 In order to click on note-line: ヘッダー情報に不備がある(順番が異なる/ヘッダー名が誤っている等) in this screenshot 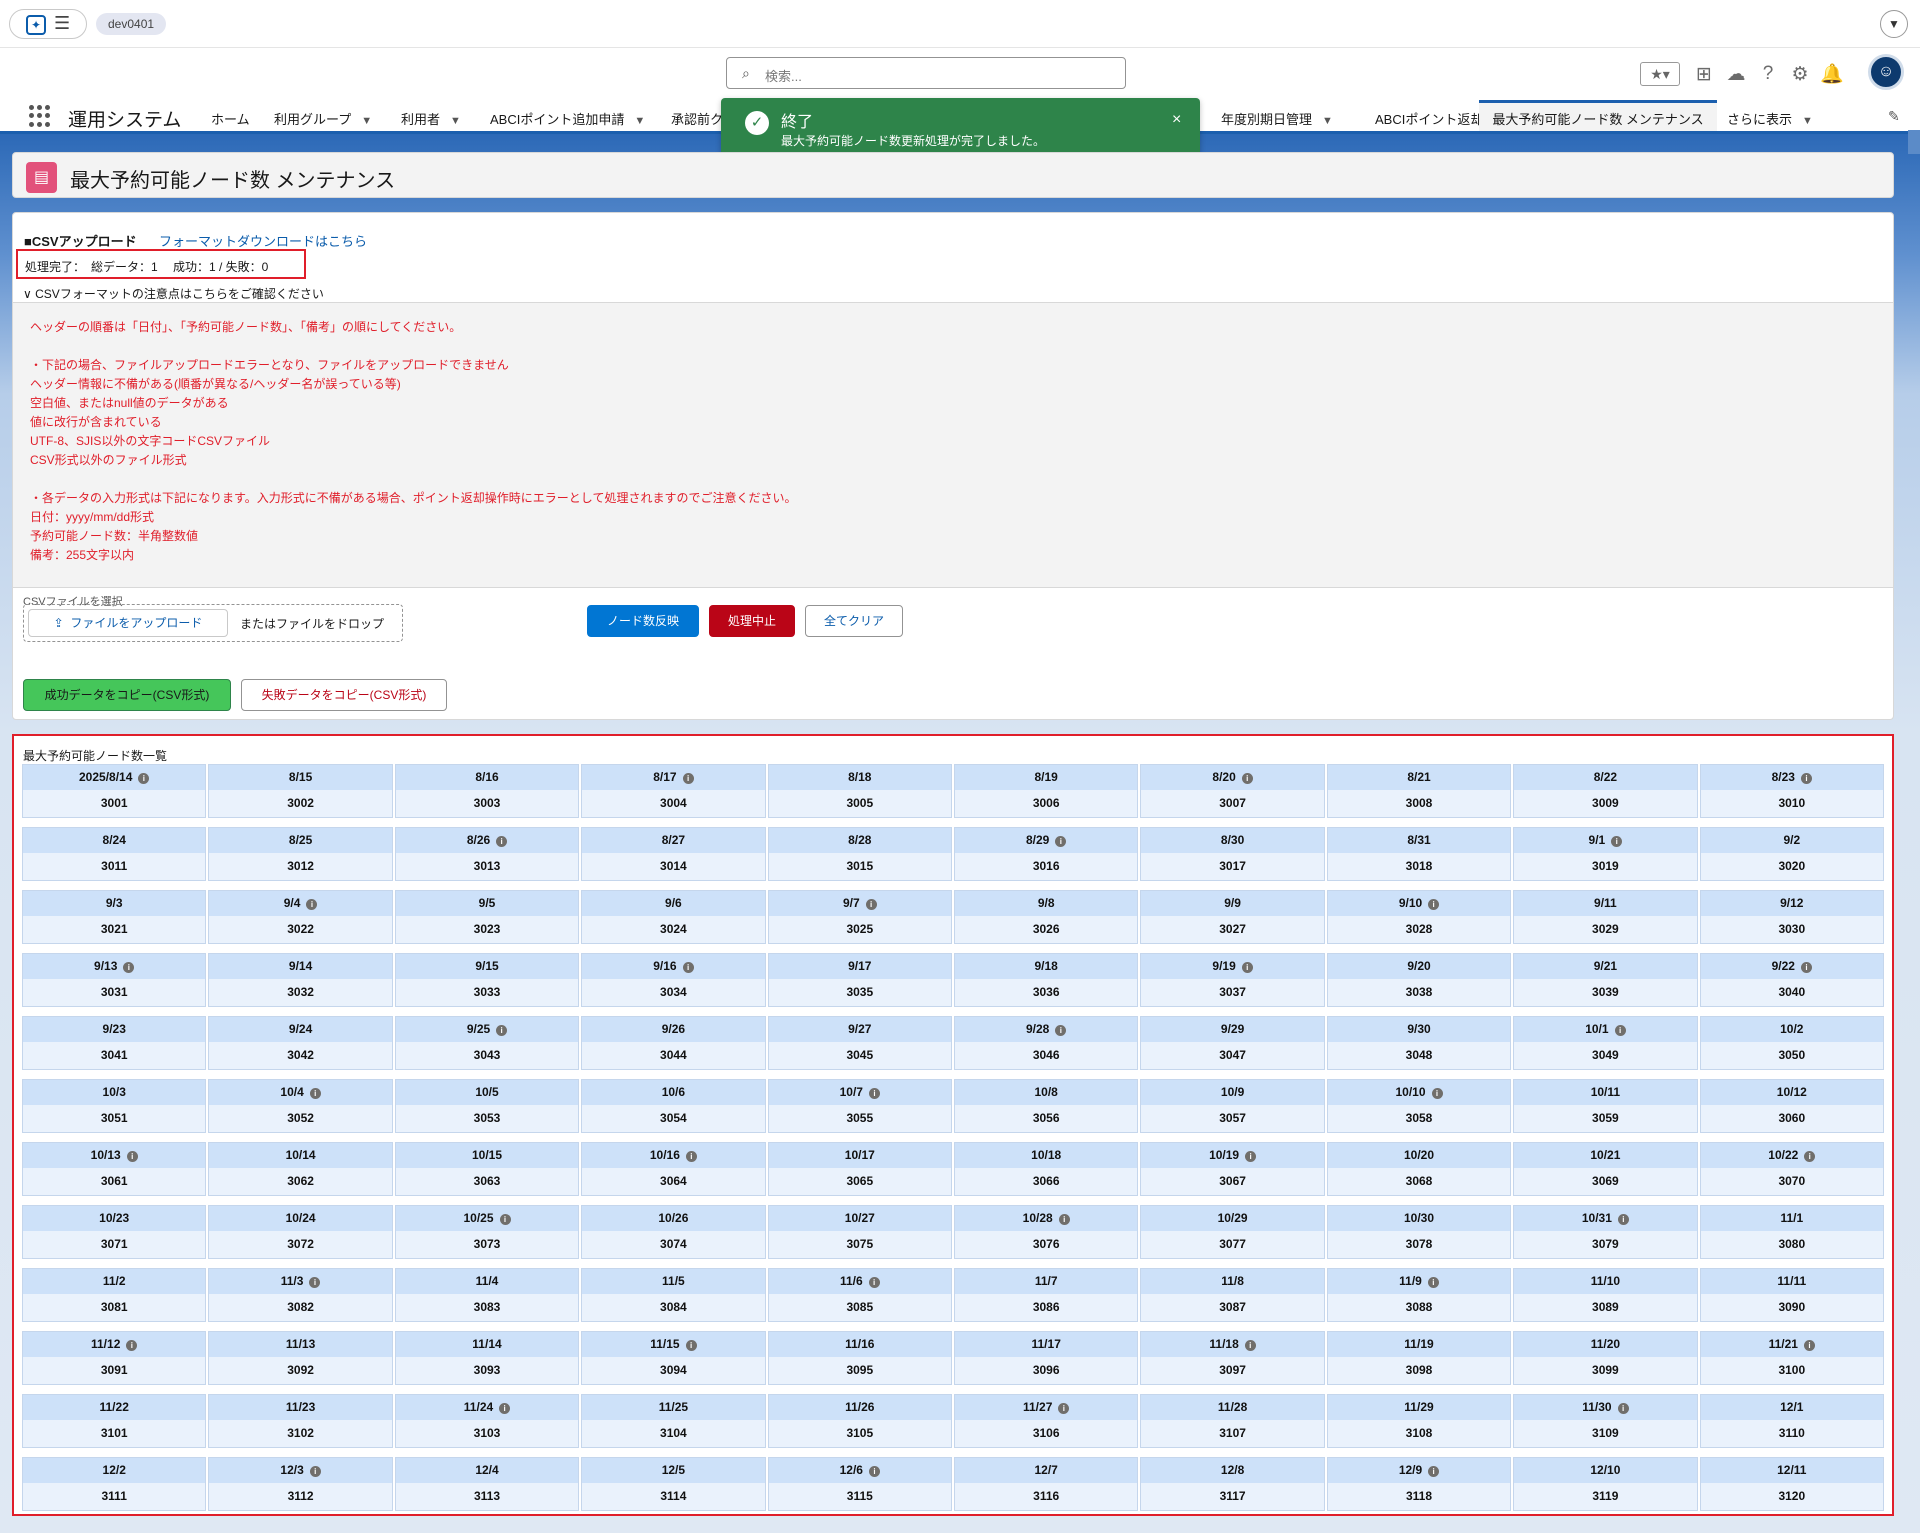, I will do `click(215, 384)`.